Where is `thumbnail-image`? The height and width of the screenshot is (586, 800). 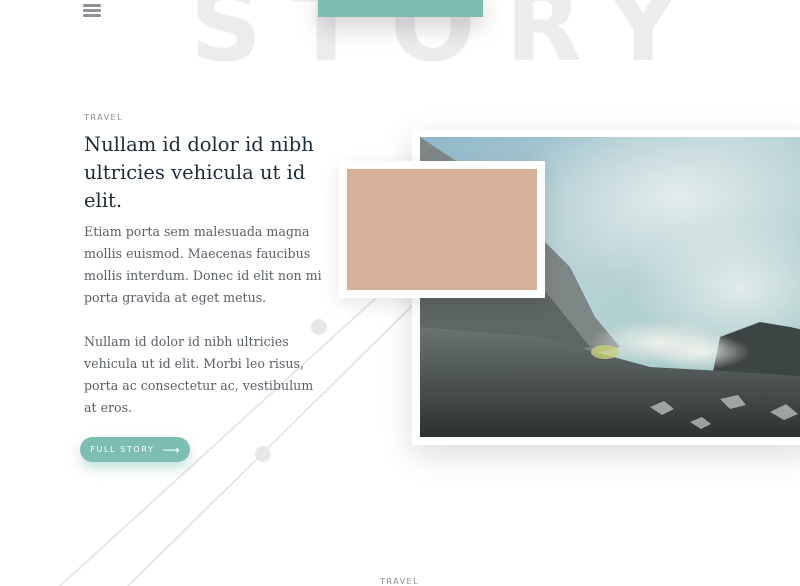
thumbnail-image is located at coordinates (442, 229).